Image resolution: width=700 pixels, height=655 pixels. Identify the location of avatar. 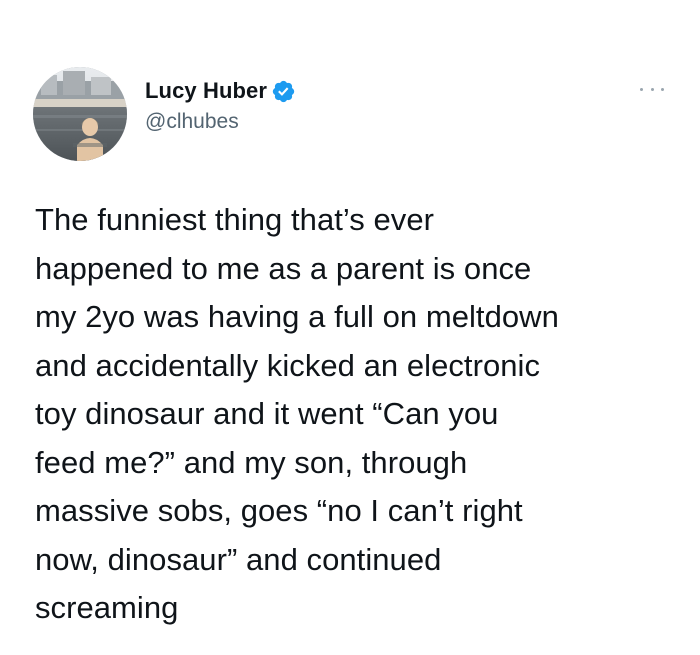
(80, 114).